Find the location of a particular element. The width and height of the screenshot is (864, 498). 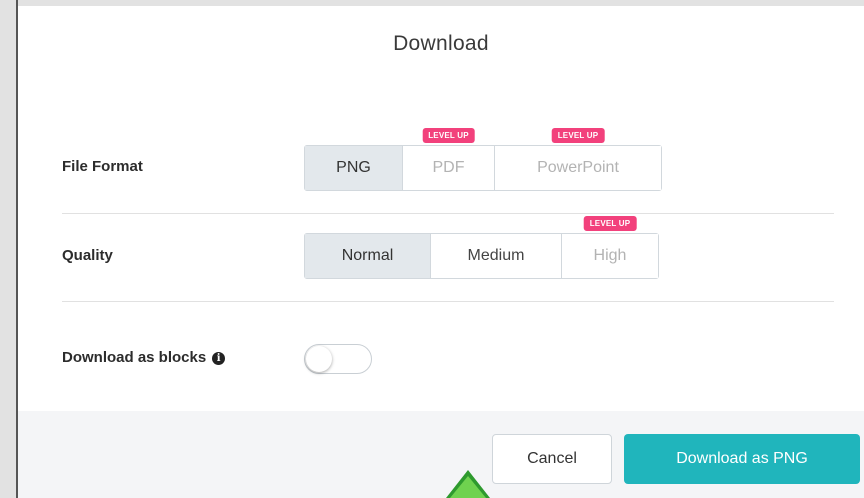

toggle-knob is located at coordinates (319, 359).